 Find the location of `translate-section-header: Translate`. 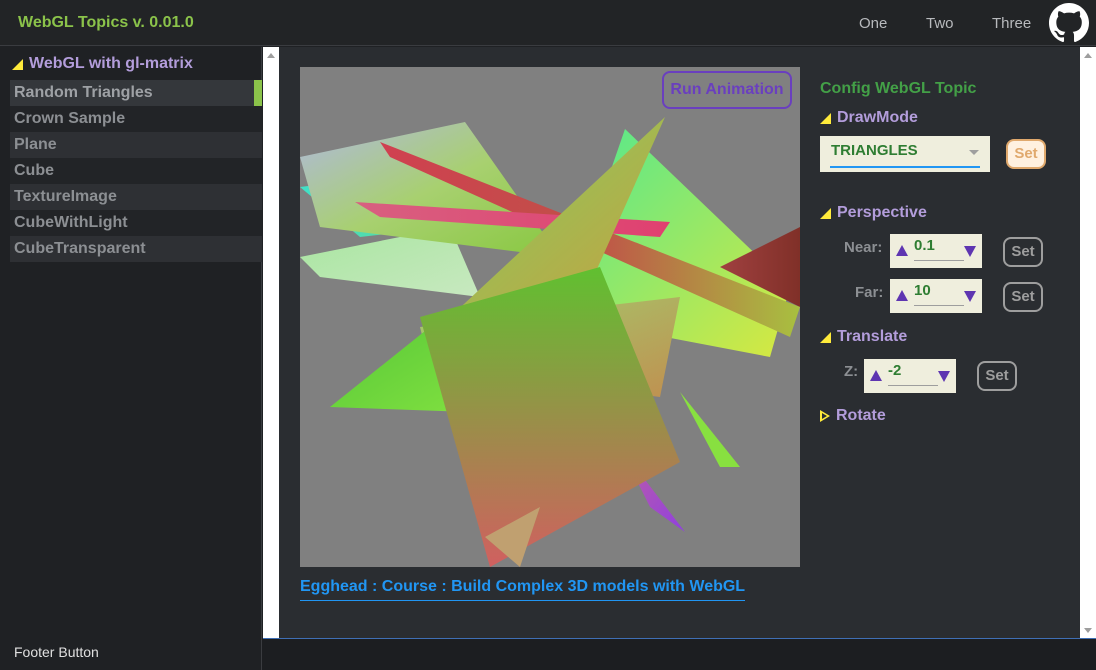

translate-section-header: Translate is located at coordinates (863, 337).